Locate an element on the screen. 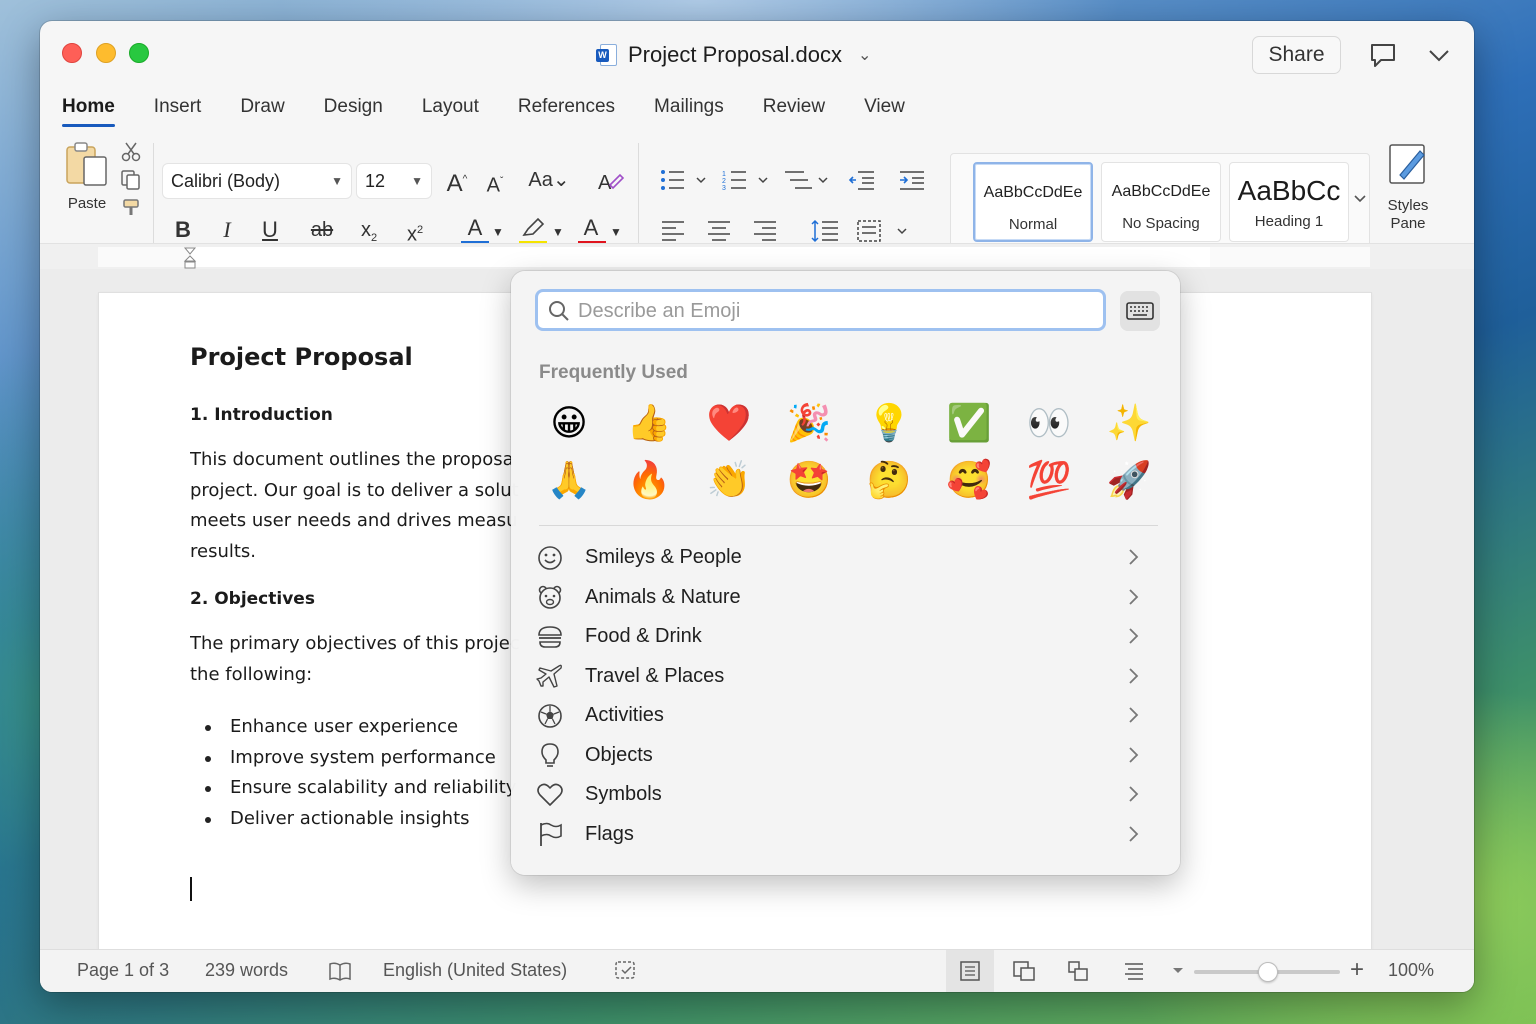 The height and width of the screenshot is (1024, 1536). light-bulb-icon is located at coordinates (550, 755).